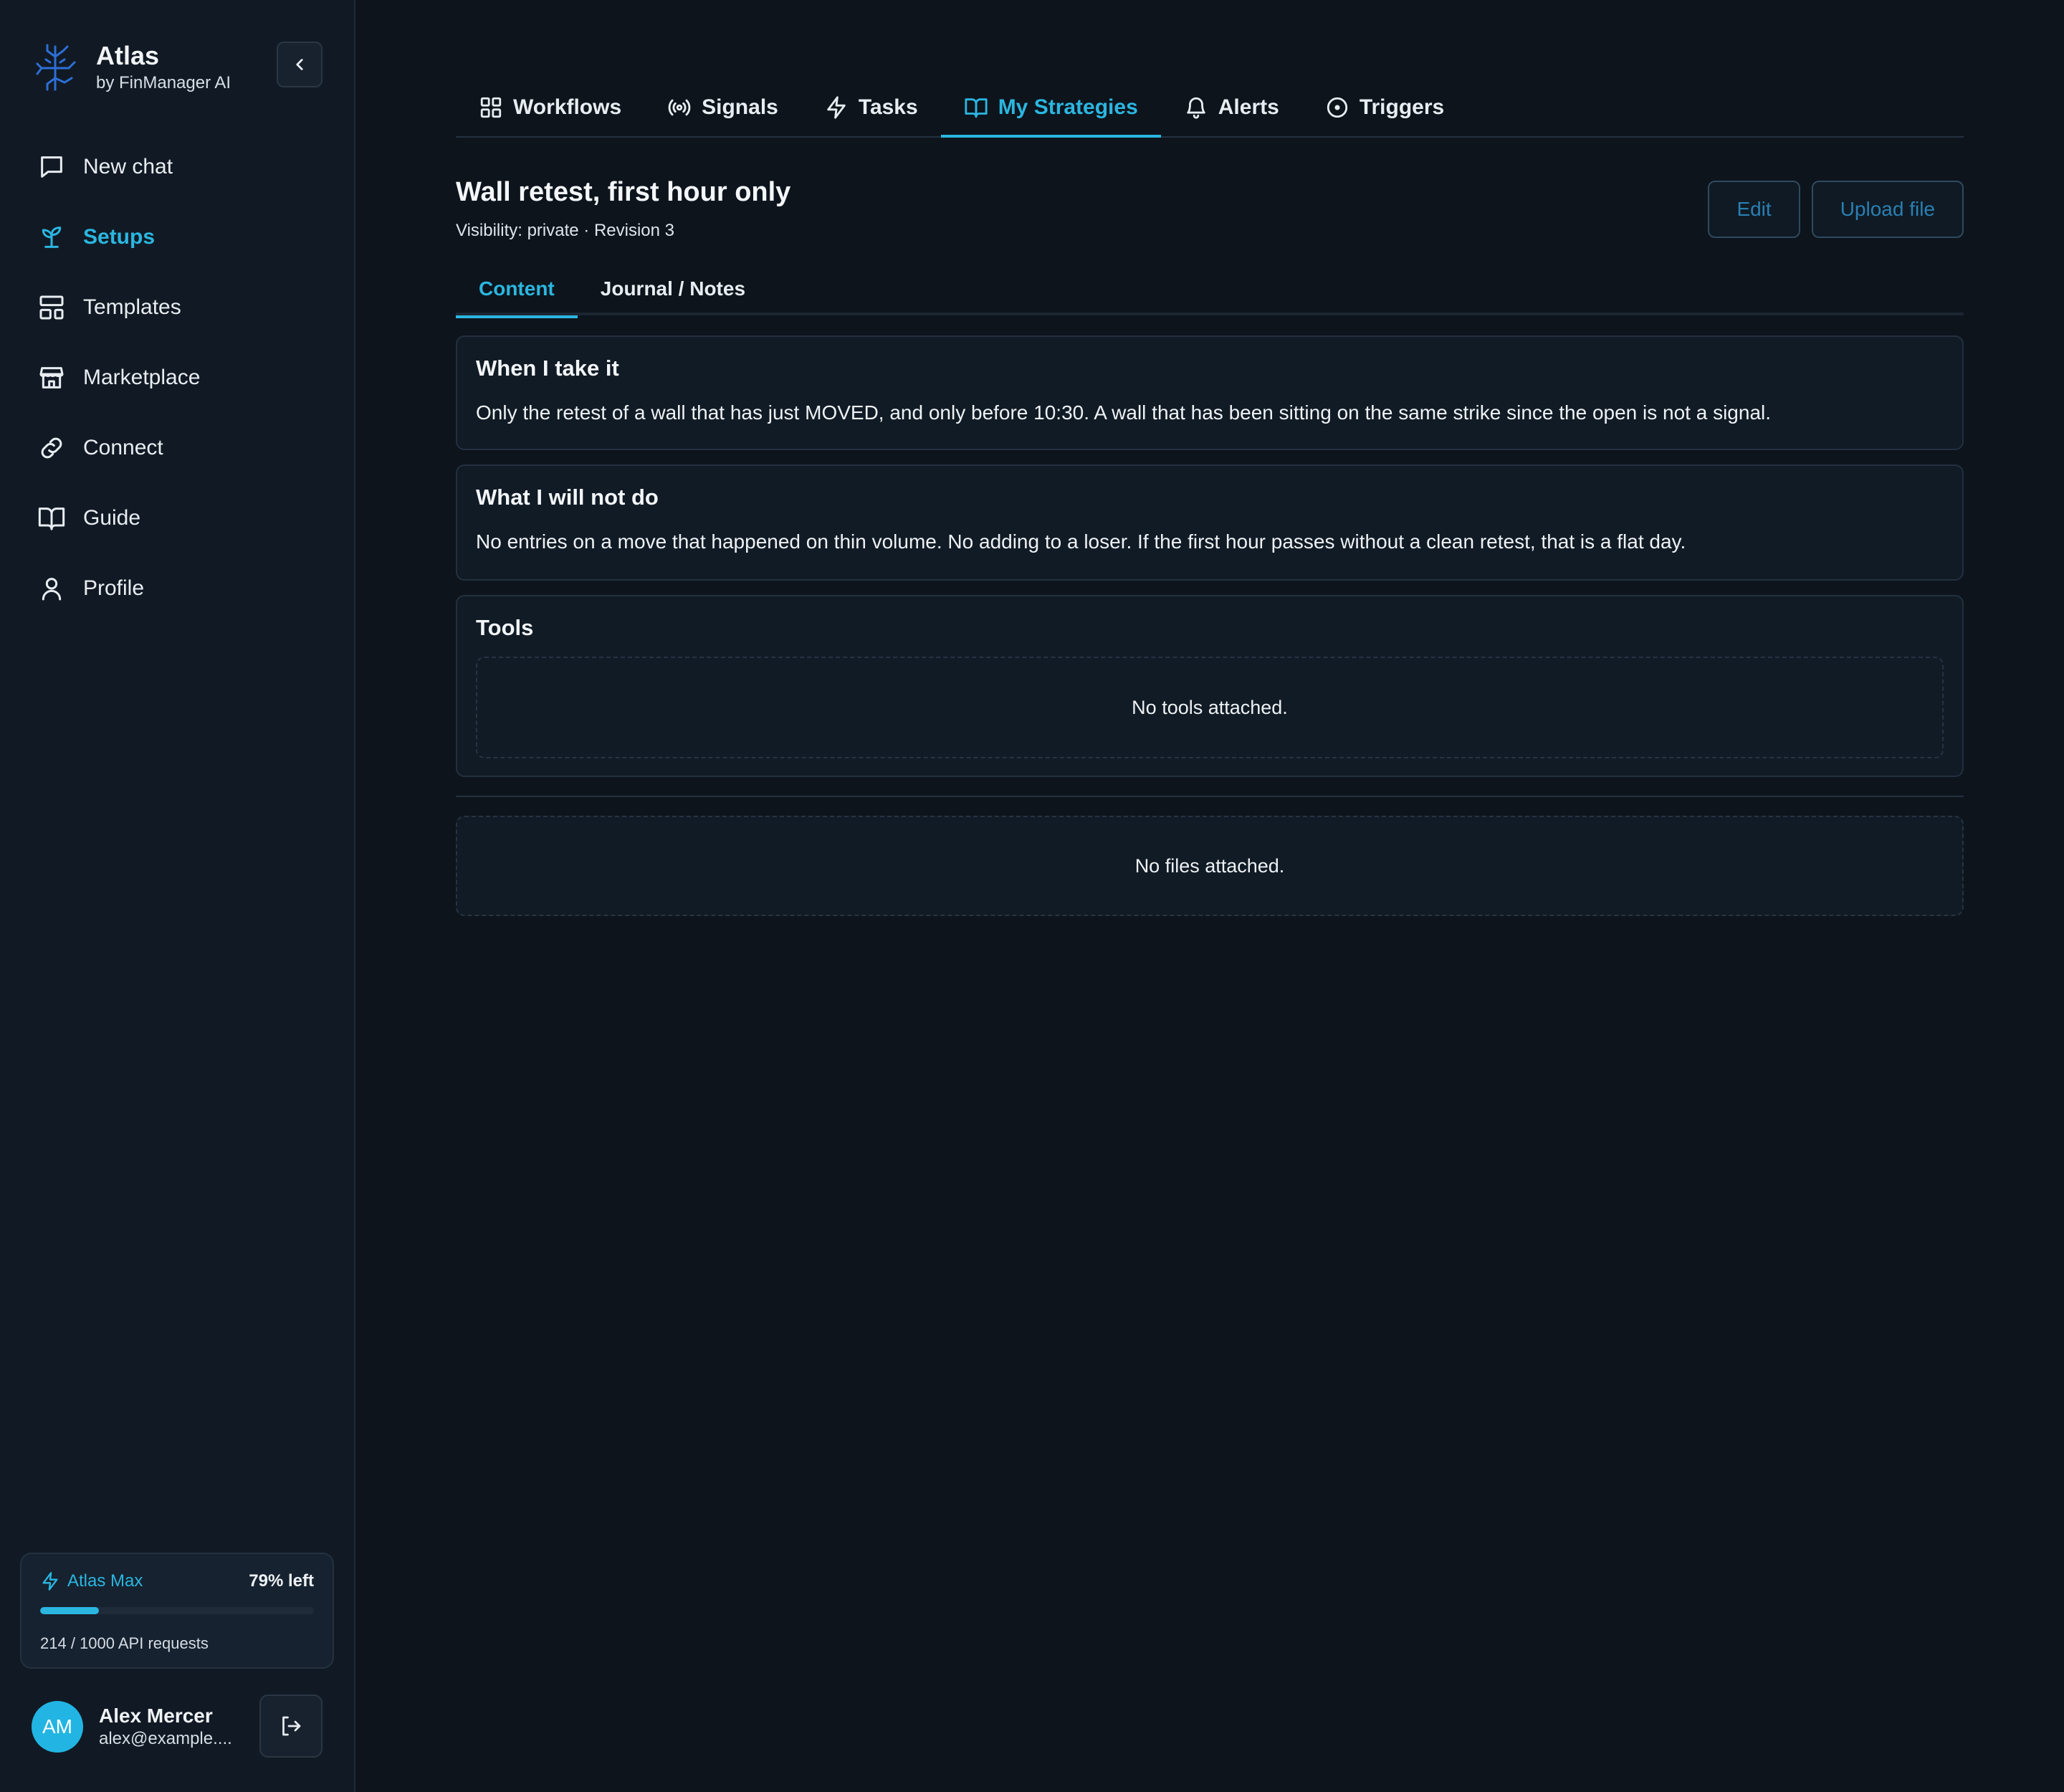 The height and width of the screenshot is (1792, 2064). I want to click on logout-button, so click(290, 1727).